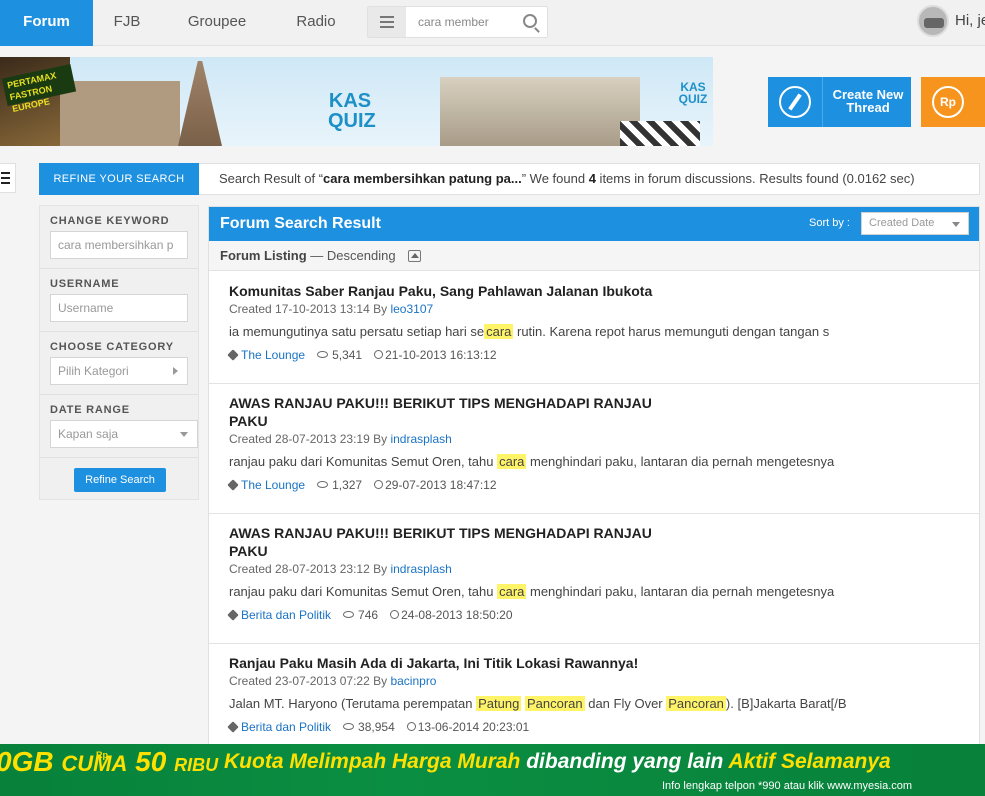 This screenshot has height=796, width=985. I want to click on category-value: Pilih Kategori, so click(93, 371).